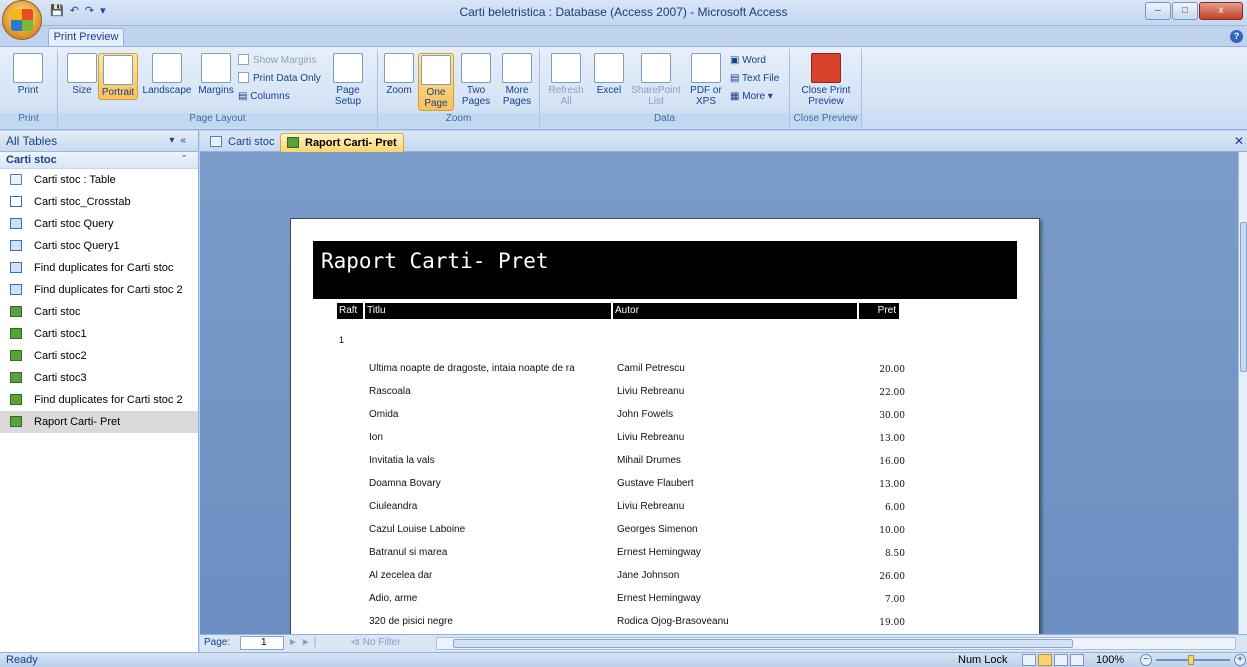  Describe the element at coordinates (1146, 660) in the screenshot. I see `zoom-out-icon: −` at that location.